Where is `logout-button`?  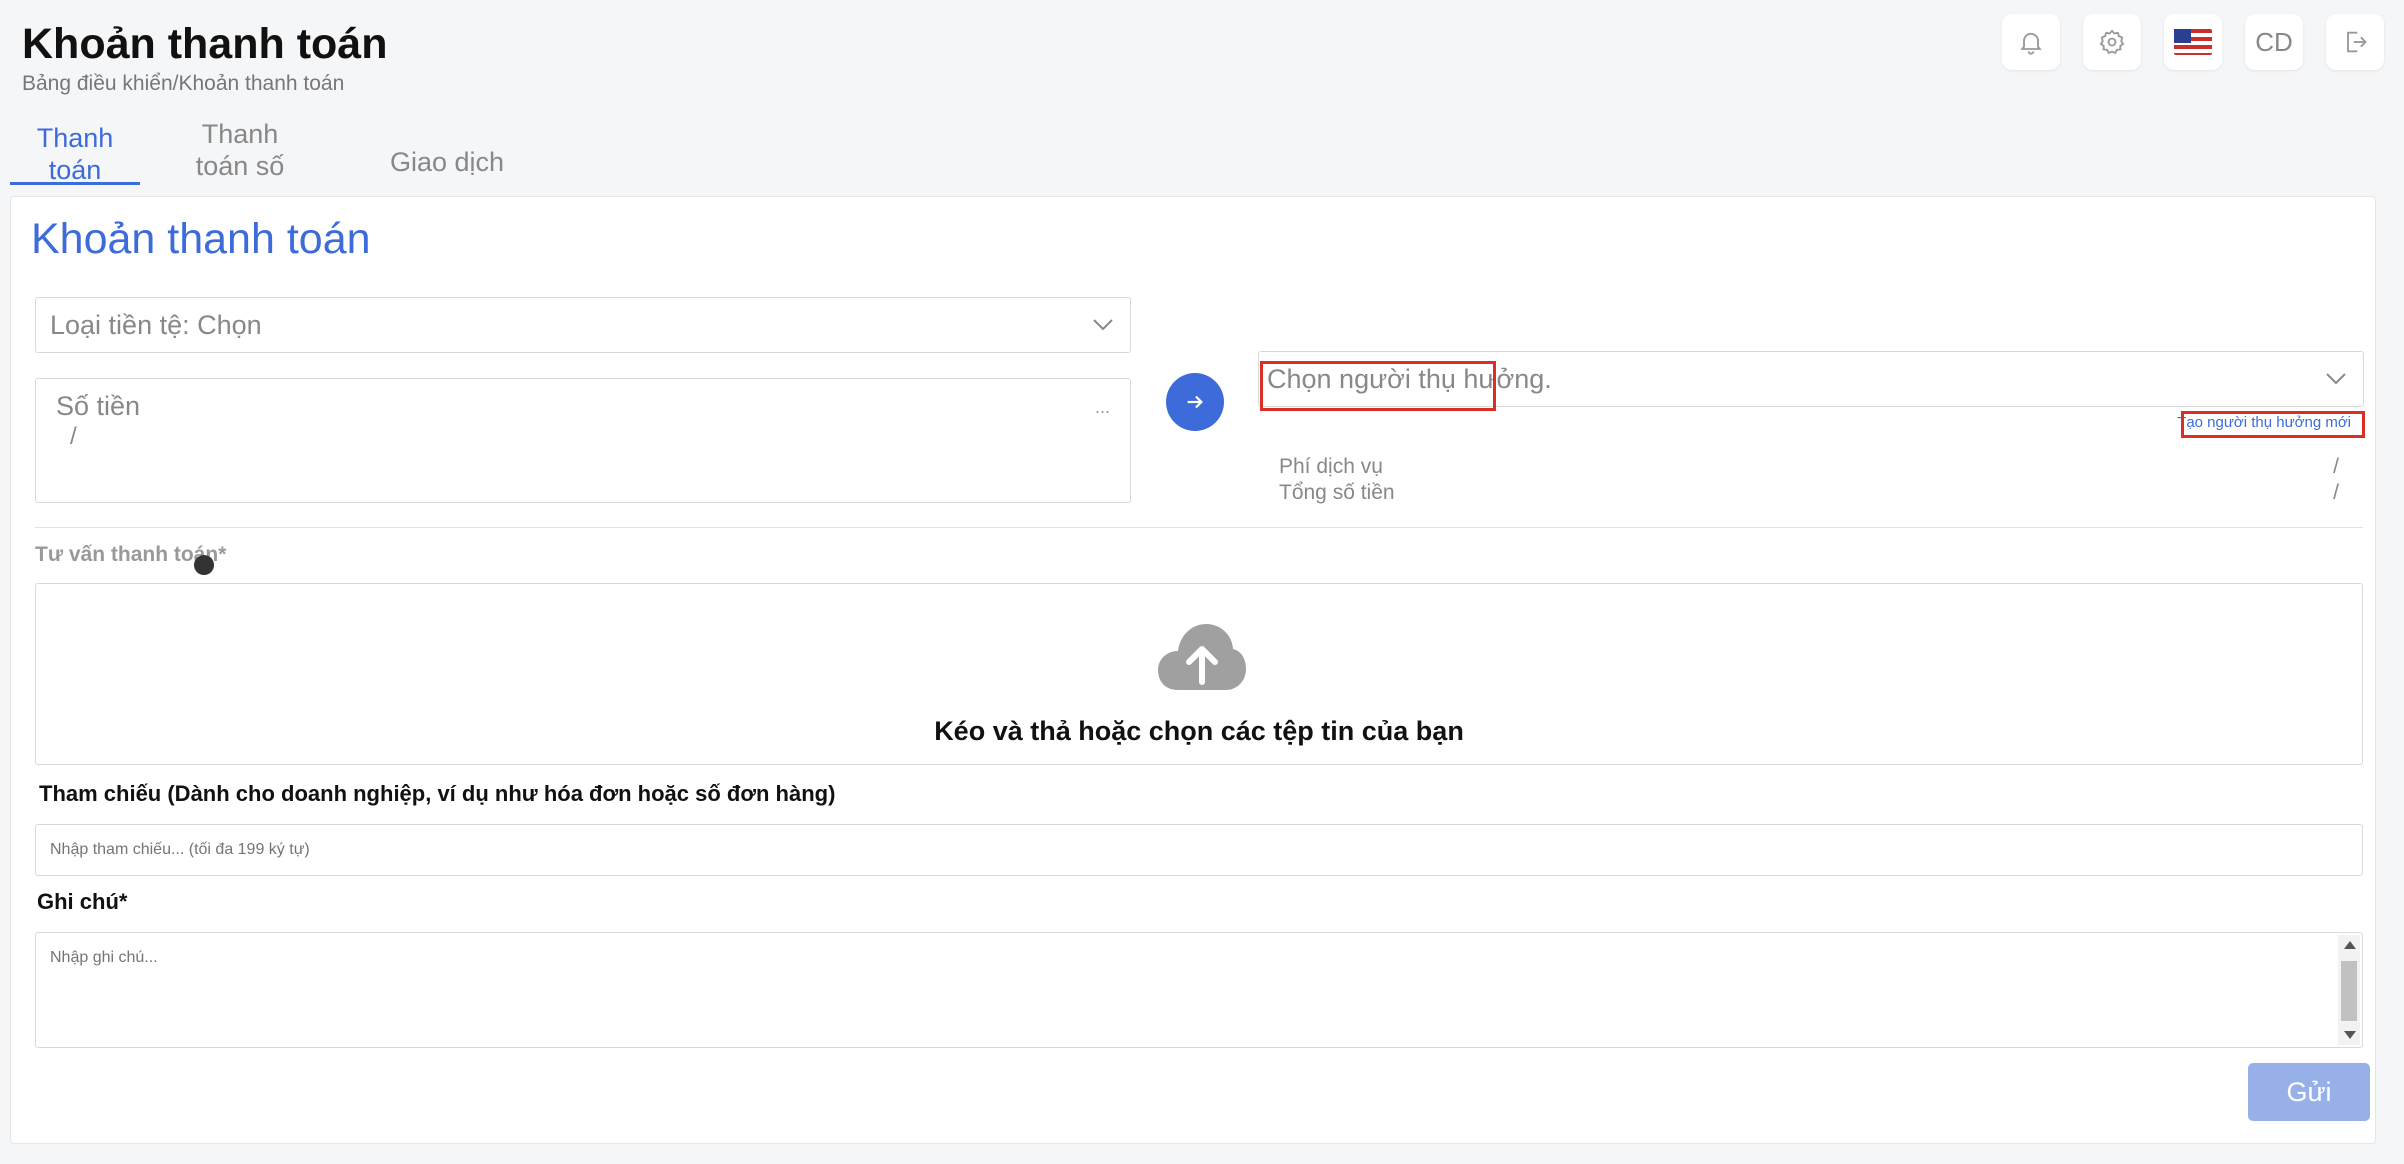
logout-button is located at coordinates (2355, 42).